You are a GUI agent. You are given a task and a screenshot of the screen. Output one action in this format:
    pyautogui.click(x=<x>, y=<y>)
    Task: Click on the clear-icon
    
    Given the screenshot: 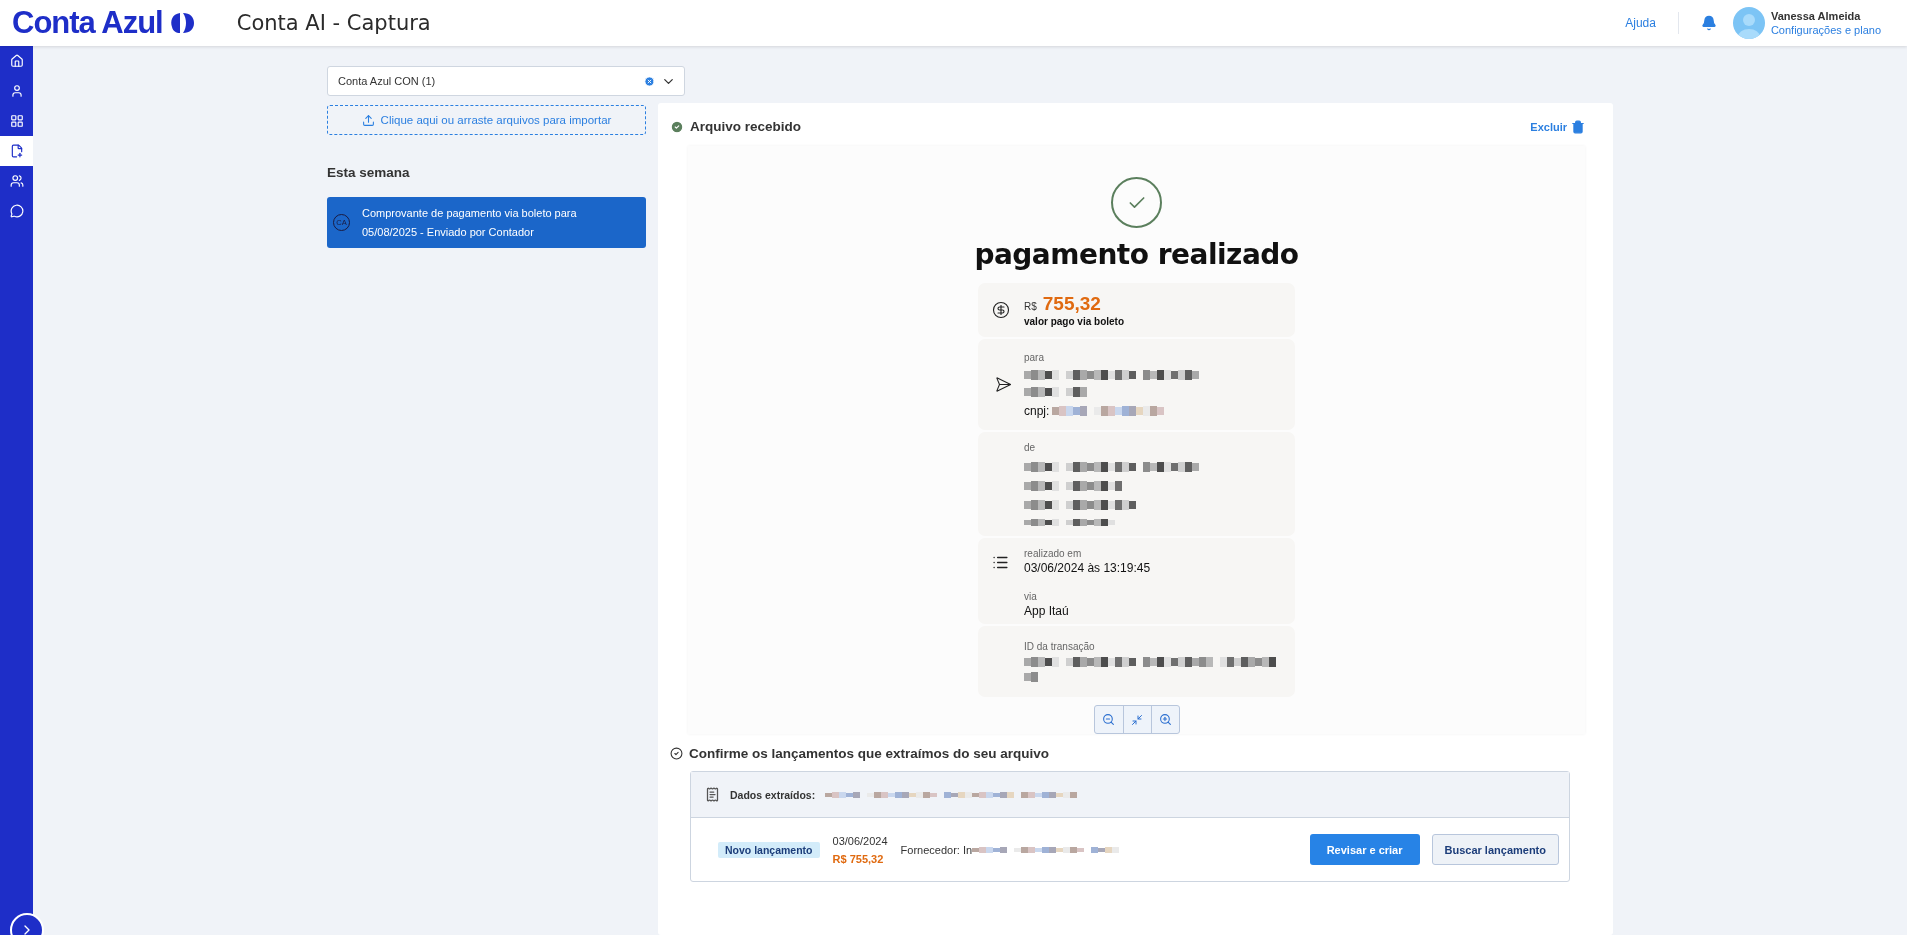 What is the action you would take?
    pyautogui.click(x=649, y=81)
    